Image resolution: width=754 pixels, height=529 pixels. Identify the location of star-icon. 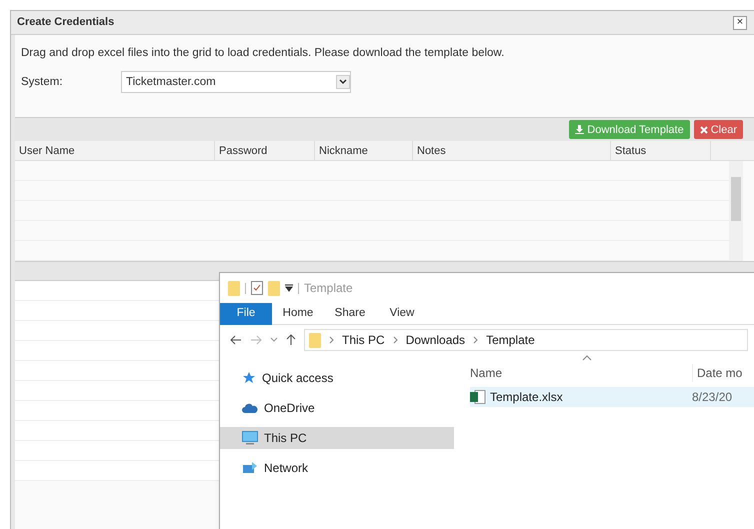
(249, 378).